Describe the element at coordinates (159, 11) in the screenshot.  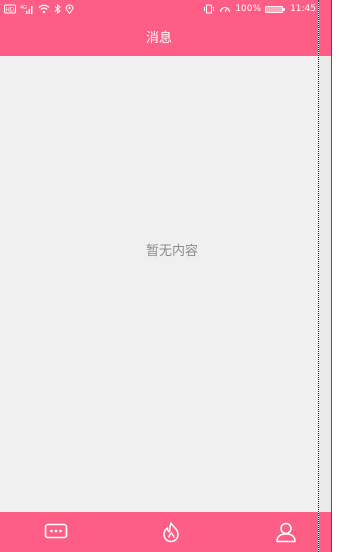
I see `status-bar: HD 4G 100% 11:45` at that location.